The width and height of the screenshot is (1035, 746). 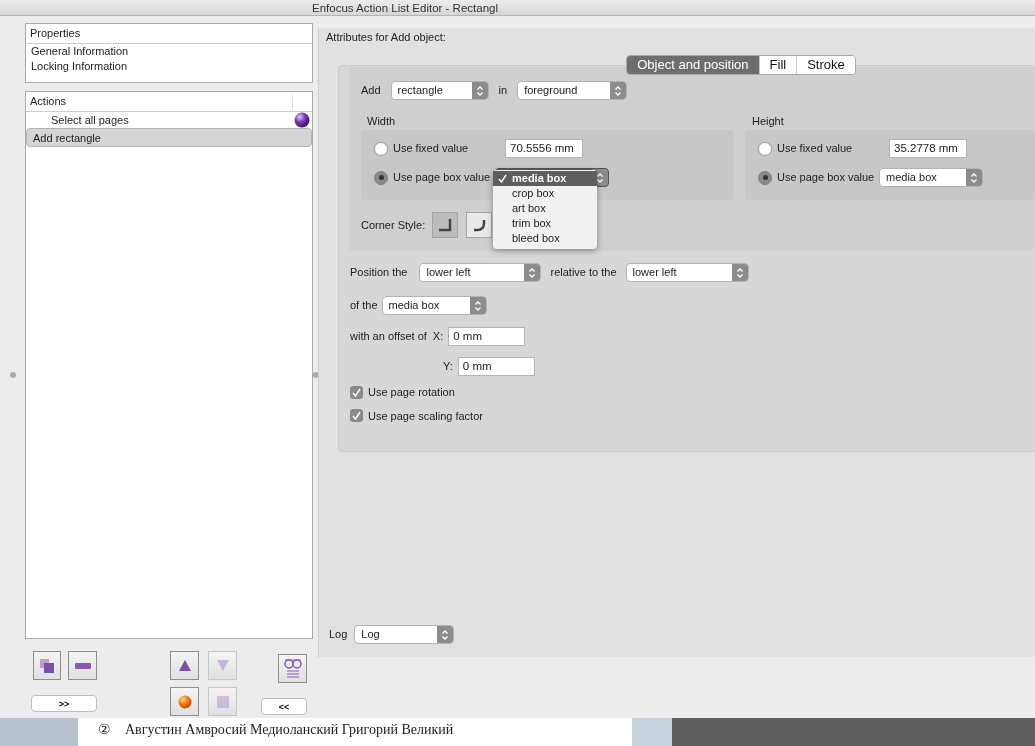 I want to click on value-field: 35.2778 mm, so click(x=928, y=148).